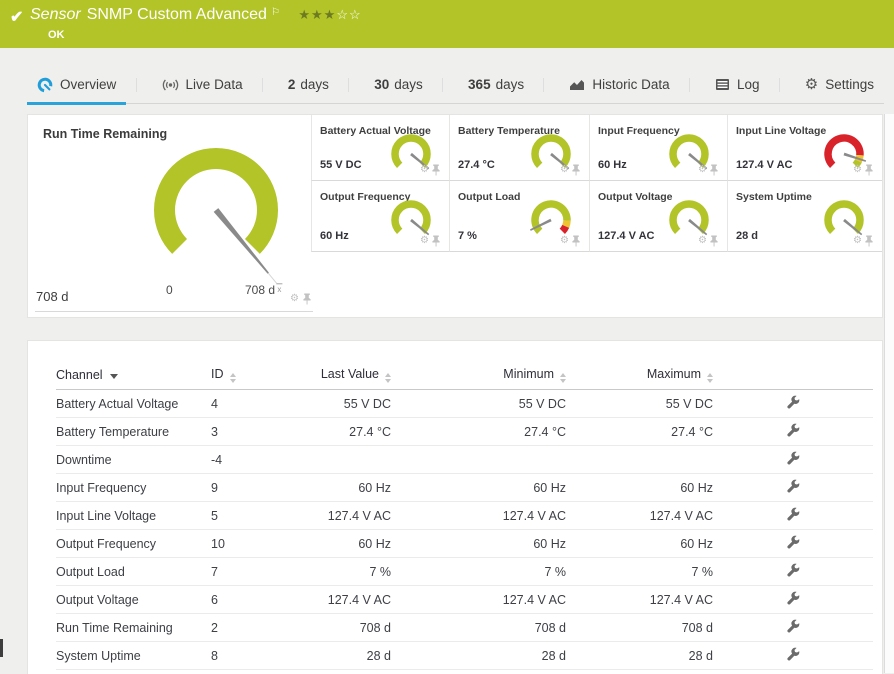  What do you see at coordinates (464, 487) in the screenshot?
I see `table-row: Input Frequency 9 60 Hz 60 Hz 60 Hz` at bounding box center [464, 487].